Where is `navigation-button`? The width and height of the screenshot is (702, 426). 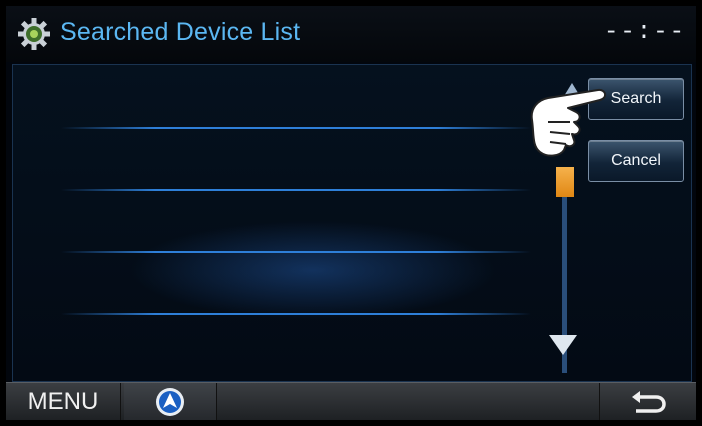 navigation-button is located at coordinates (170, 401).